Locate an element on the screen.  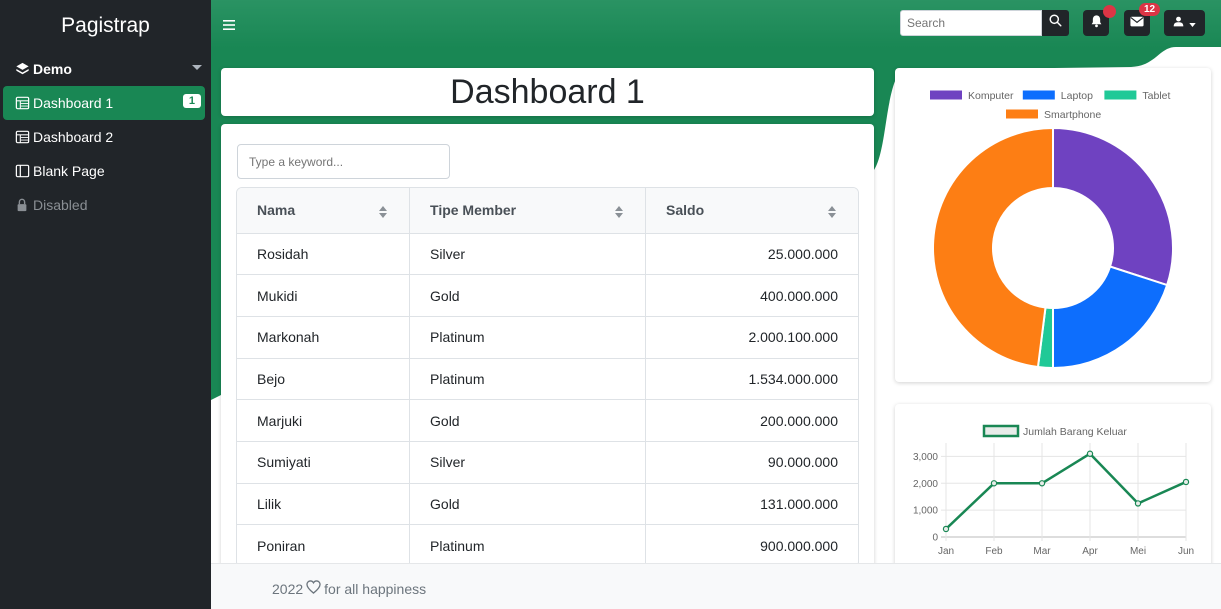
keyword-search-input is located at coordinates (343, 161).